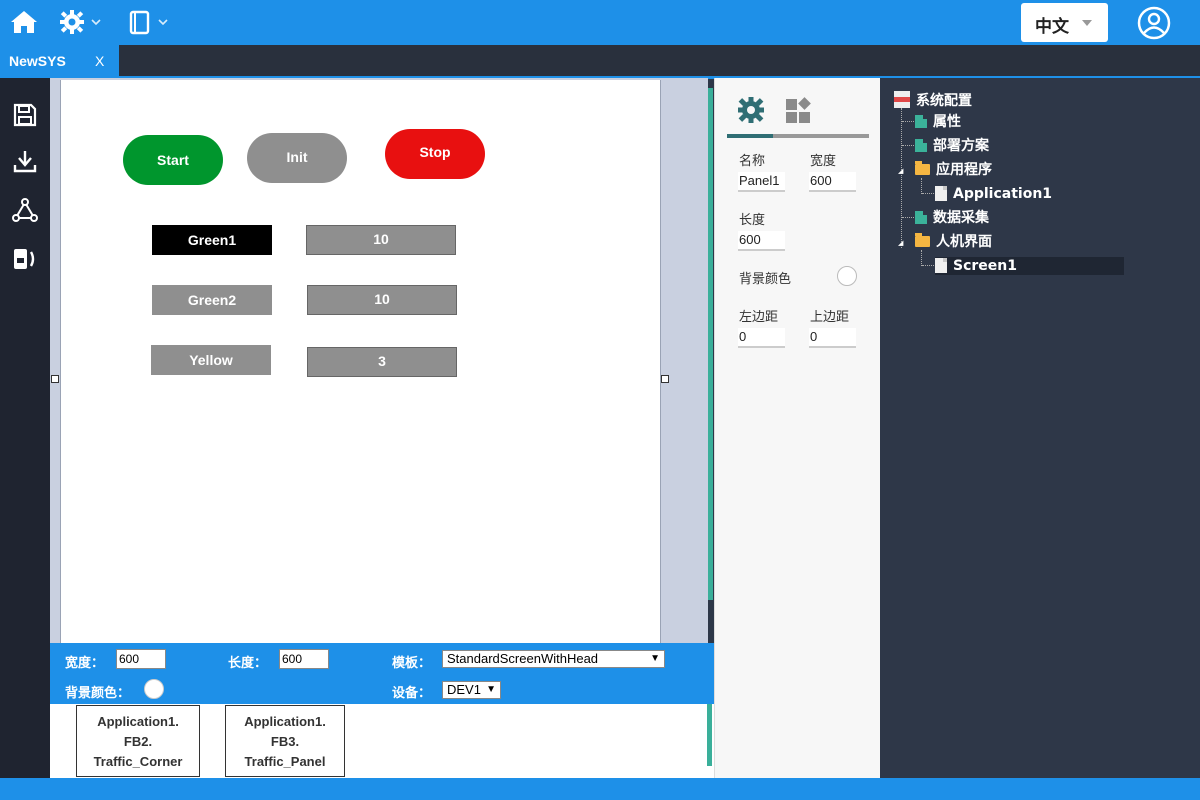 The height and width of the screenshot is (800, 1200). What do you see at coordinates (941, 193) in the screenshot?
I see `document-icon` at bounding box center [941, 193].